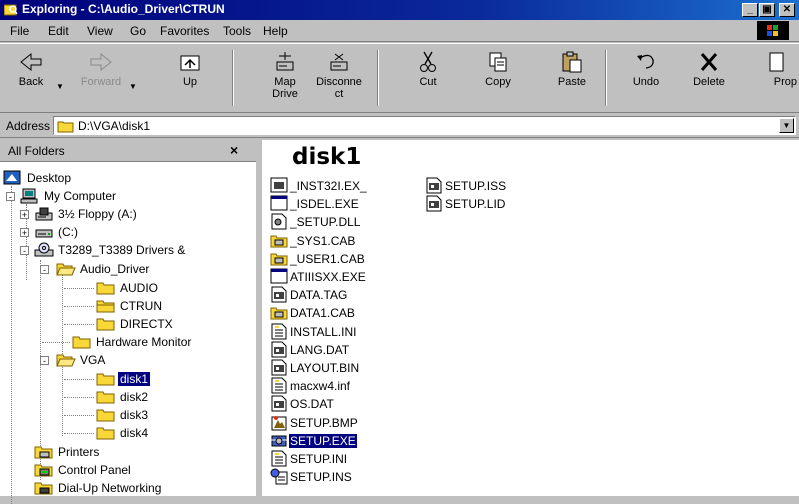 Image resolution: width=799 pixels, height=504 pixels. Describe the element at coordinates (31, 62) in the screenshot. I see `back-arrow-icon` at that location.